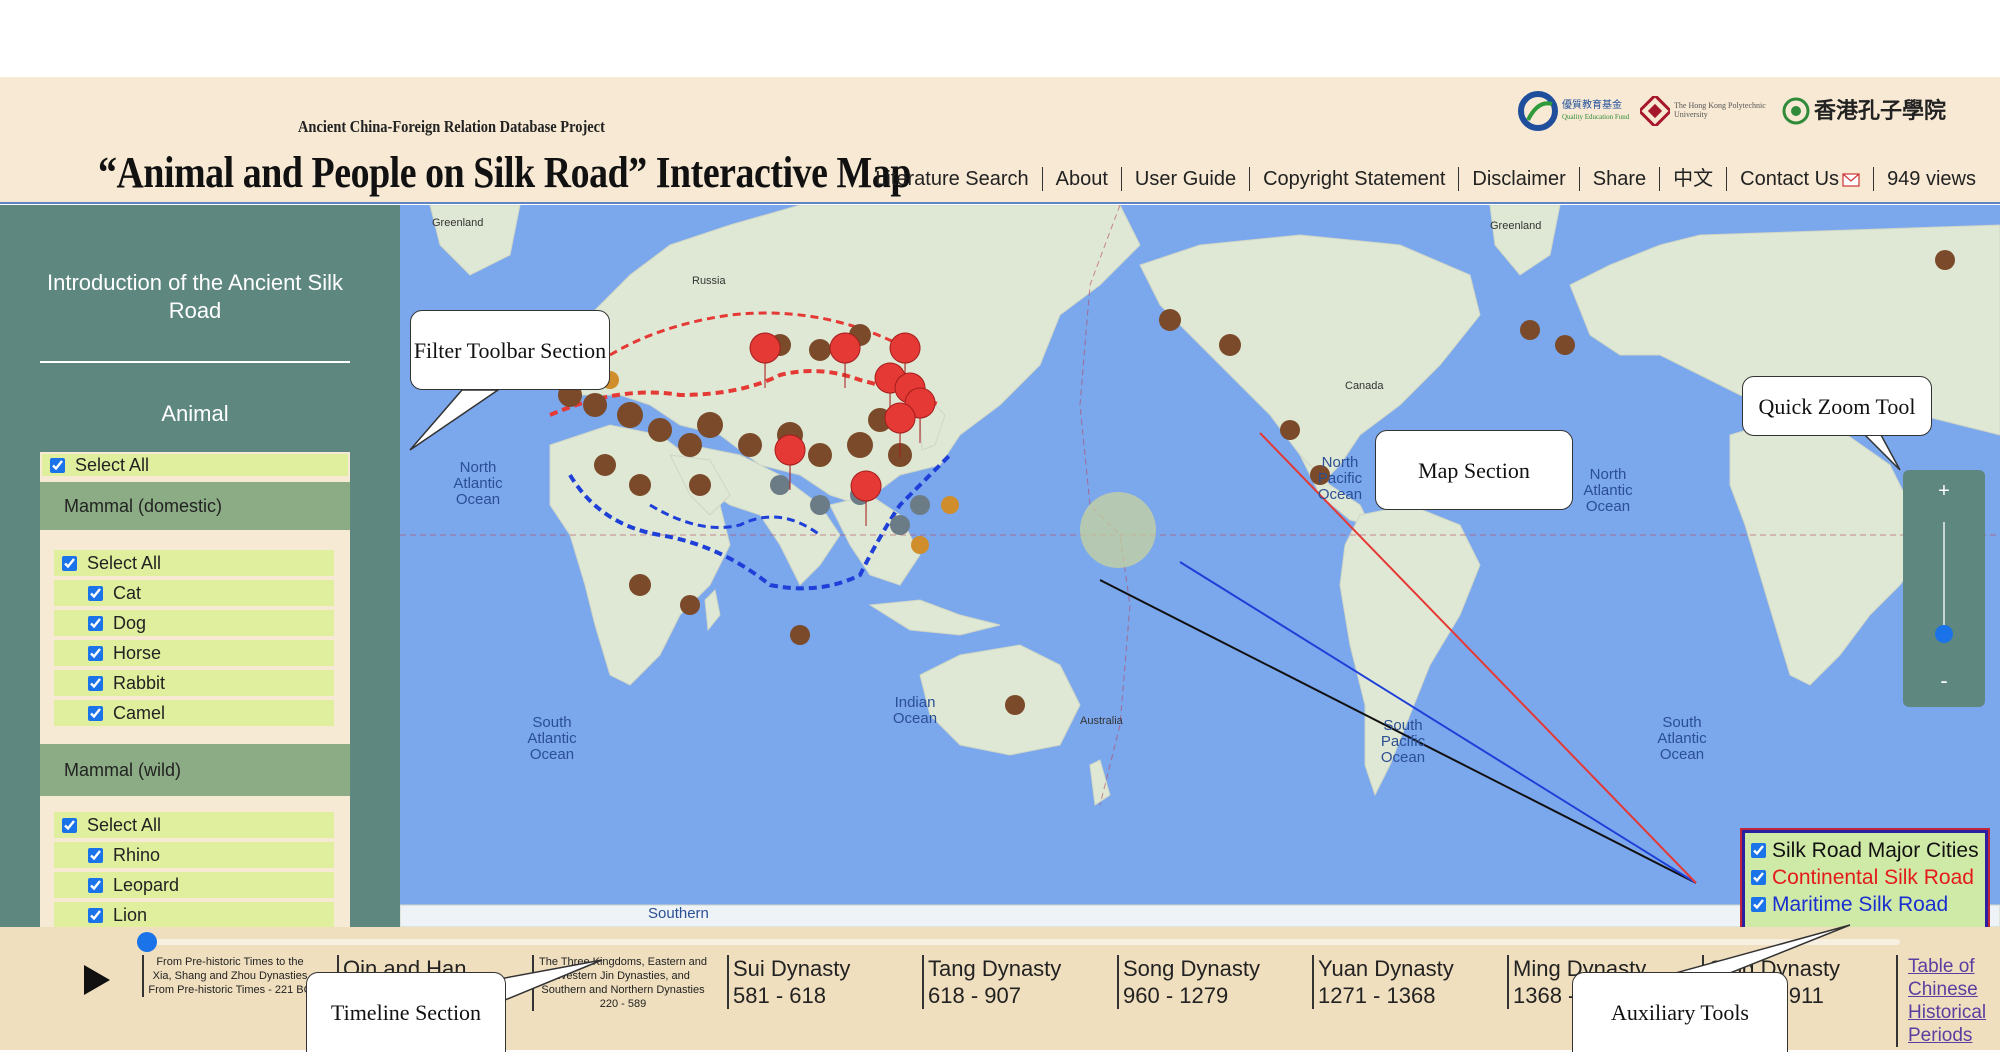 The width and height of the screenshot is (2000, 1052). Describe the element at coordinates (788, 982) in the screenshot. I see `period-sui: Sui Dynasty 581 - 618` at that location.